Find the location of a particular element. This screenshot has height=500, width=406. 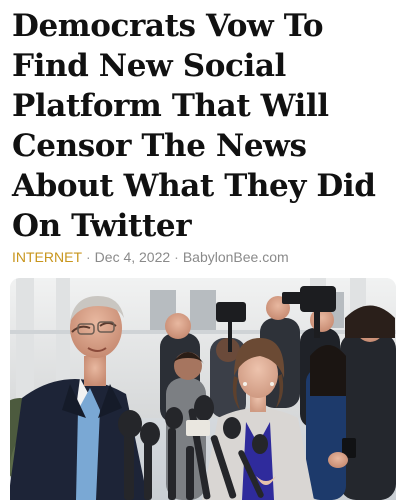

headline-line: Censor The News is located at coordinates (159, 146).